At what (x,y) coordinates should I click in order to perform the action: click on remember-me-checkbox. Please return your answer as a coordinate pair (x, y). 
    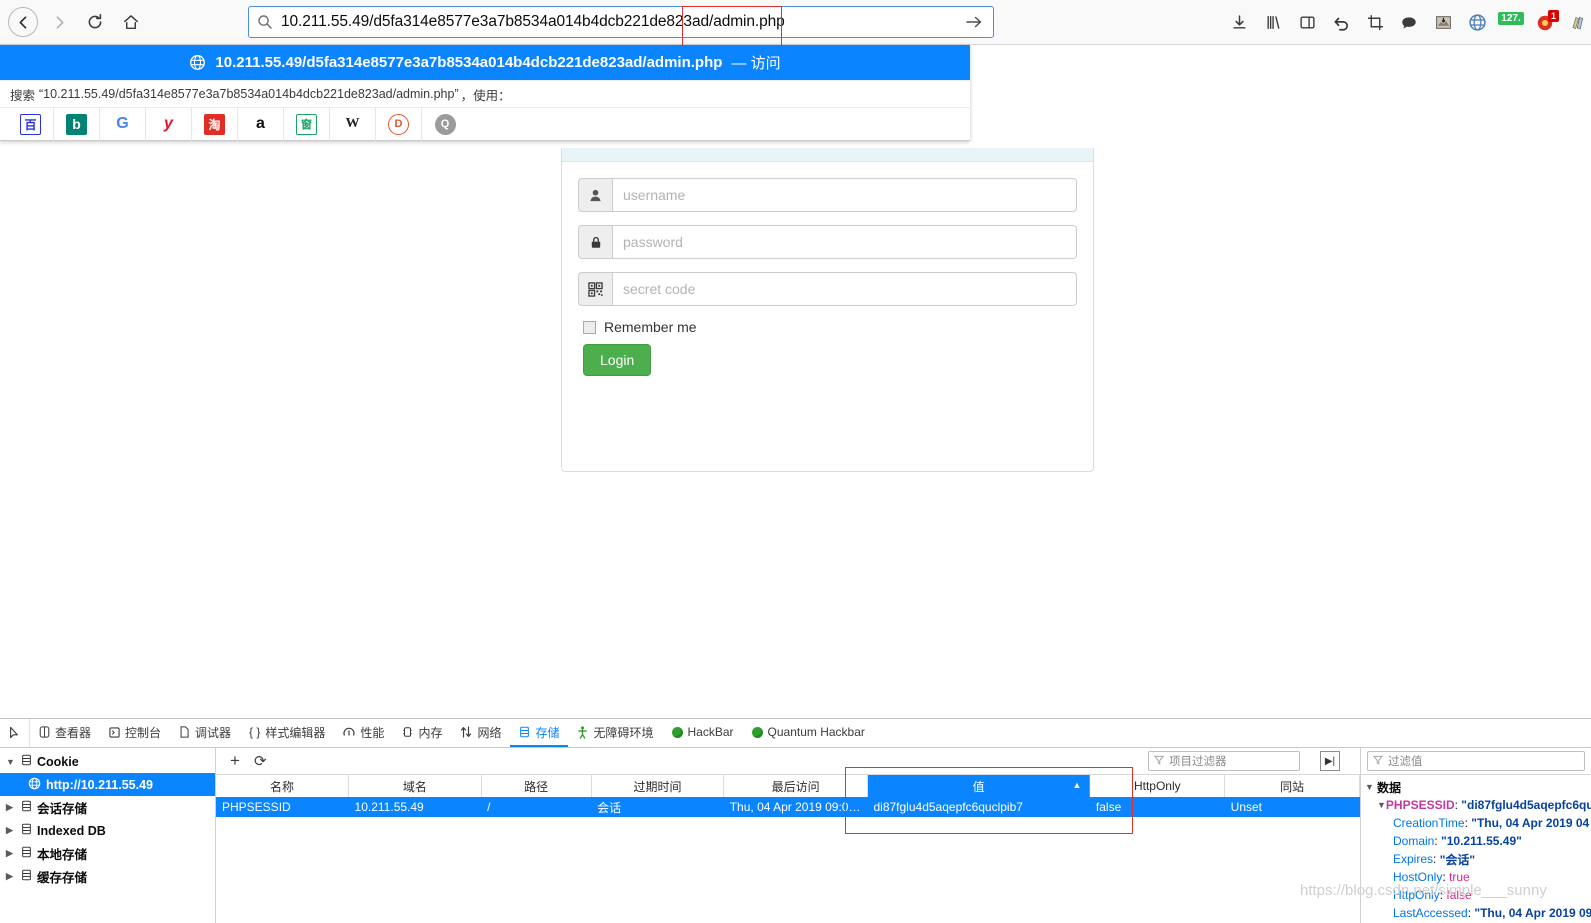
    Looking at the image, I should click on (589, 327).